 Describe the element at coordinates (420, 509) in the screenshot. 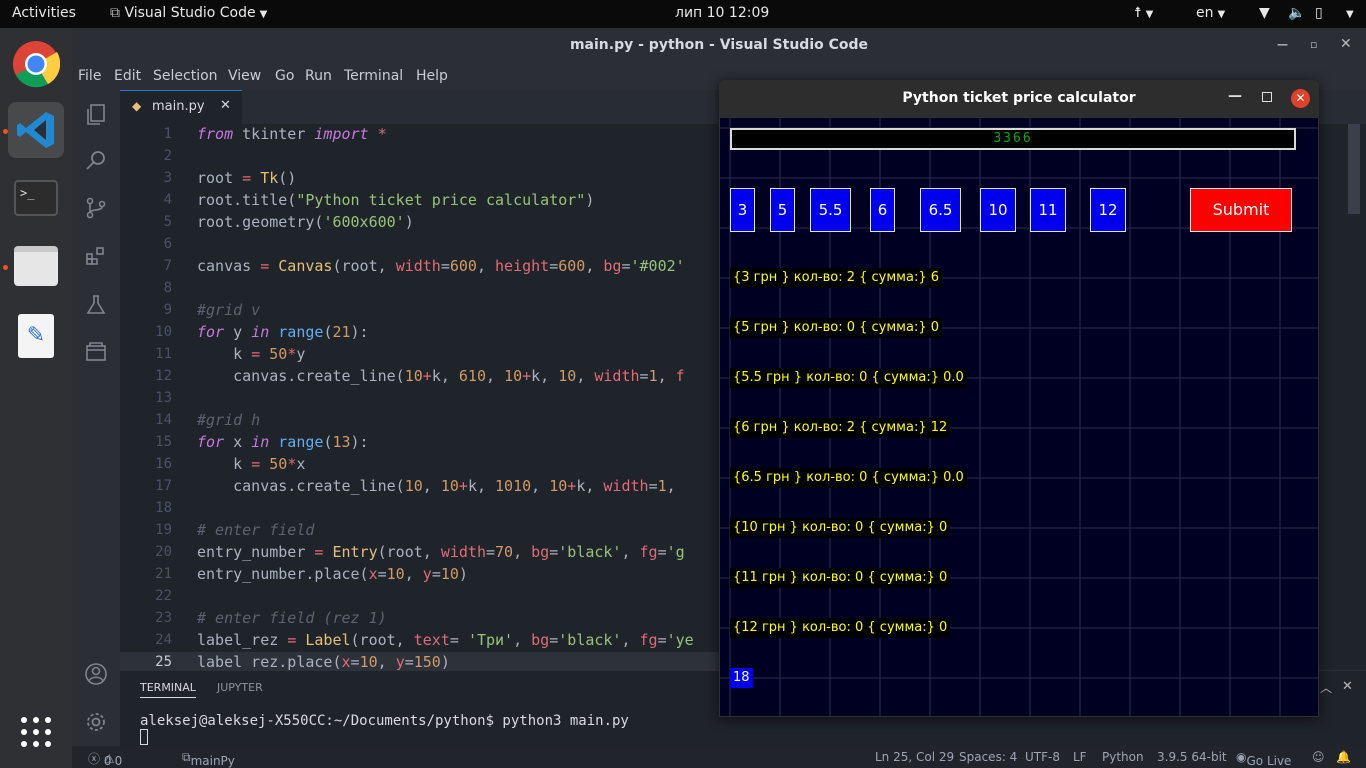

I see `code-line: 18` at that location.